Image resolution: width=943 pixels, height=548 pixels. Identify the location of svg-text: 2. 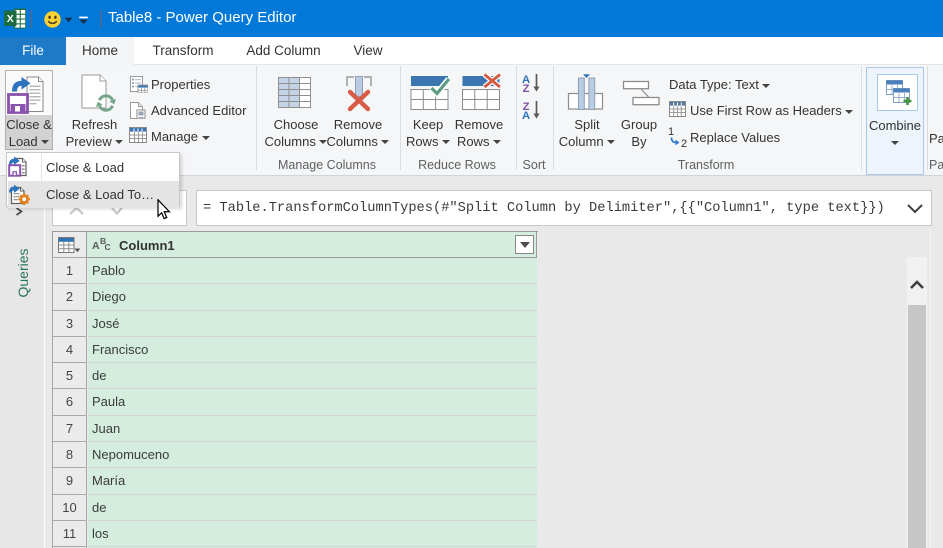
(684, 143).